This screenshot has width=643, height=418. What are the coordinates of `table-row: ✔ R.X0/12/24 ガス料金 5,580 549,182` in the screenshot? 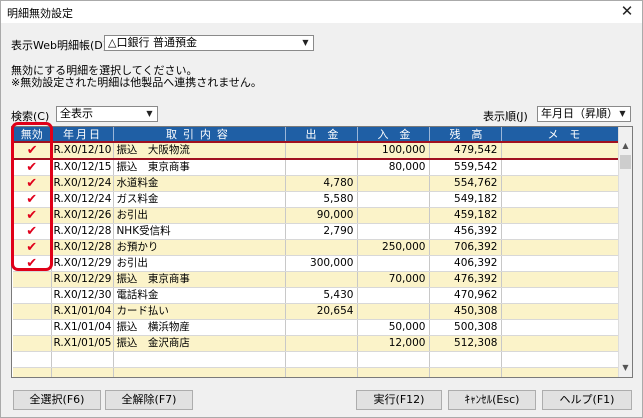 It's located at (320, 199).